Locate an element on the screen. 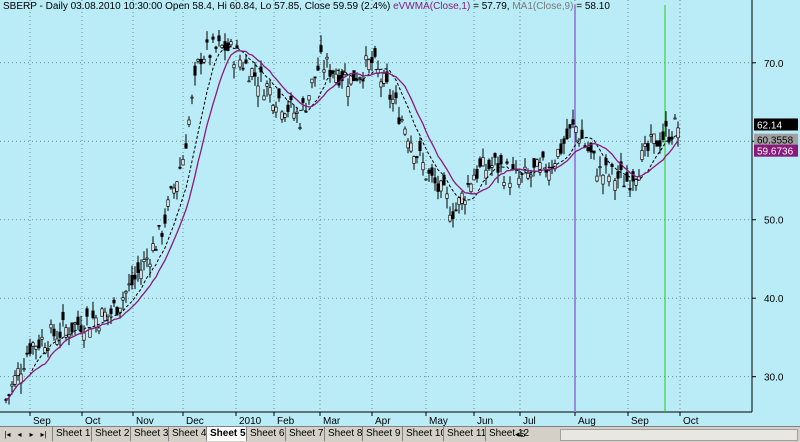 Image resolution: width=800 pixels, height=442 pixels. last-sheet-button: ▸| is located at coordinates (43, 435).